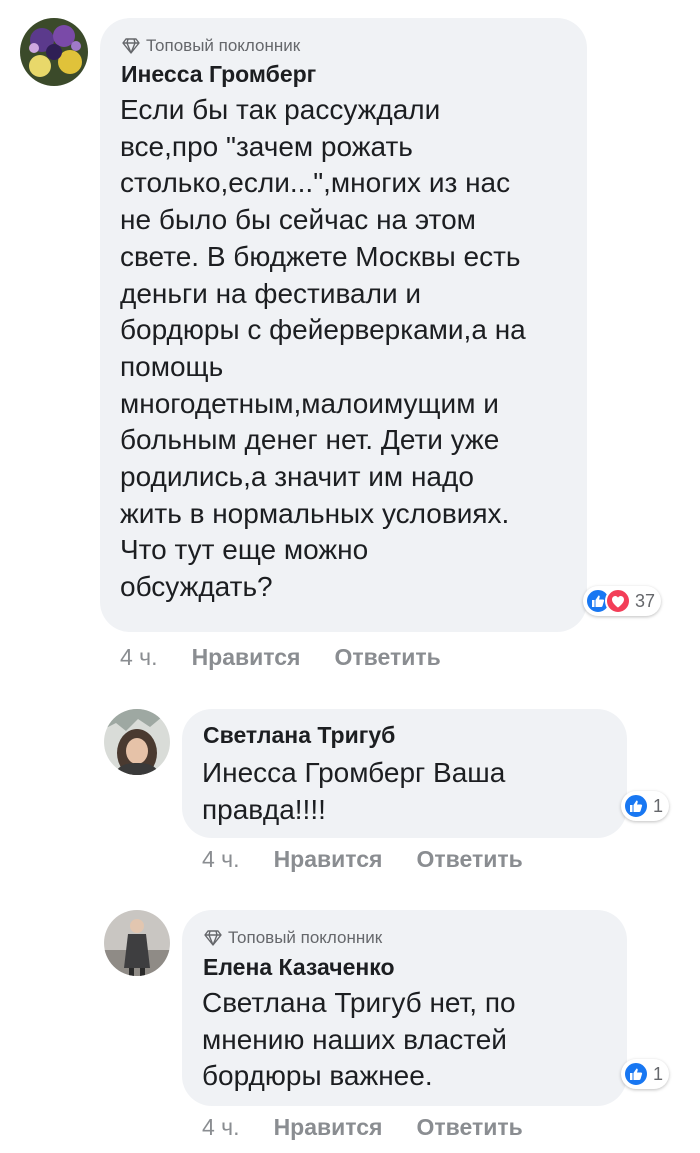 This screenshot has height=1153, width=700. I want to click on comment-text: Инесса Громберг Ваша правда!!!!, so click(354, 791).